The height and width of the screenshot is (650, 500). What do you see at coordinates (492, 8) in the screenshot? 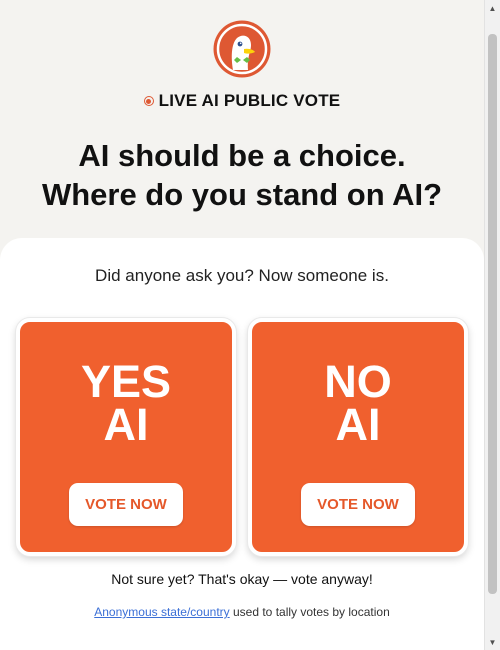
I see `scroll-up-arrow-icon: ▲` at bounding box center [492, 8].